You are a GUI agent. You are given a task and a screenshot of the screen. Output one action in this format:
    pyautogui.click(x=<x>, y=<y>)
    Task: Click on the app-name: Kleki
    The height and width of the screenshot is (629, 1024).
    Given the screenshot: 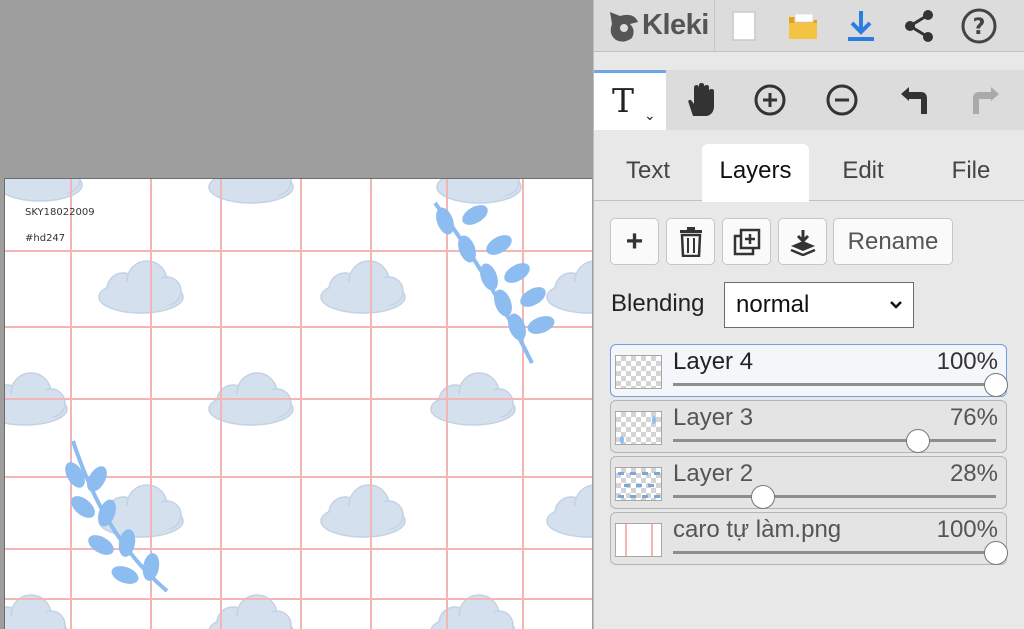 What is the action you would take?
    pyautogui.click(x=675, y=25)
    